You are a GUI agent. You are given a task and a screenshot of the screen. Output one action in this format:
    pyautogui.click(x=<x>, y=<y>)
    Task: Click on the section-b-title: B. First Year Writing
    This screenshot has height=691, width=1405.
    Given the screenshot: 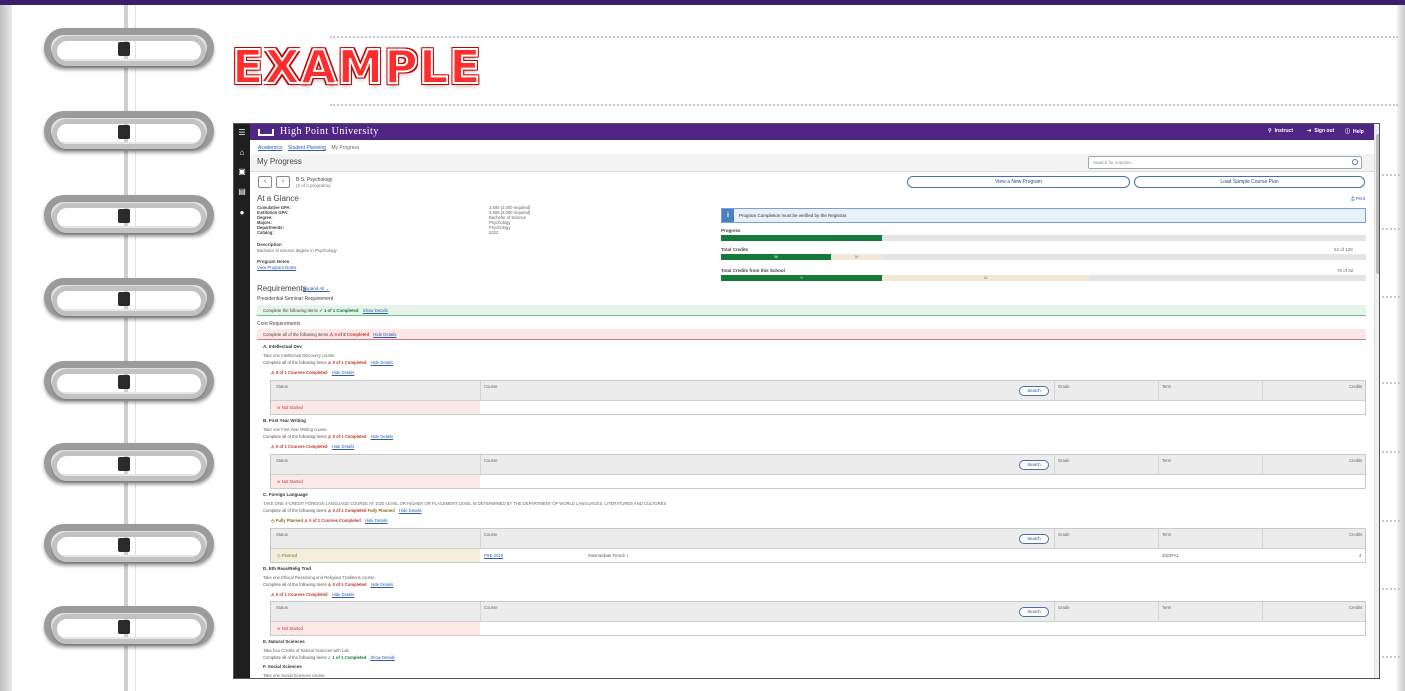 What is the action you would take?
    pyautogui.click(x=284, y=420)
    